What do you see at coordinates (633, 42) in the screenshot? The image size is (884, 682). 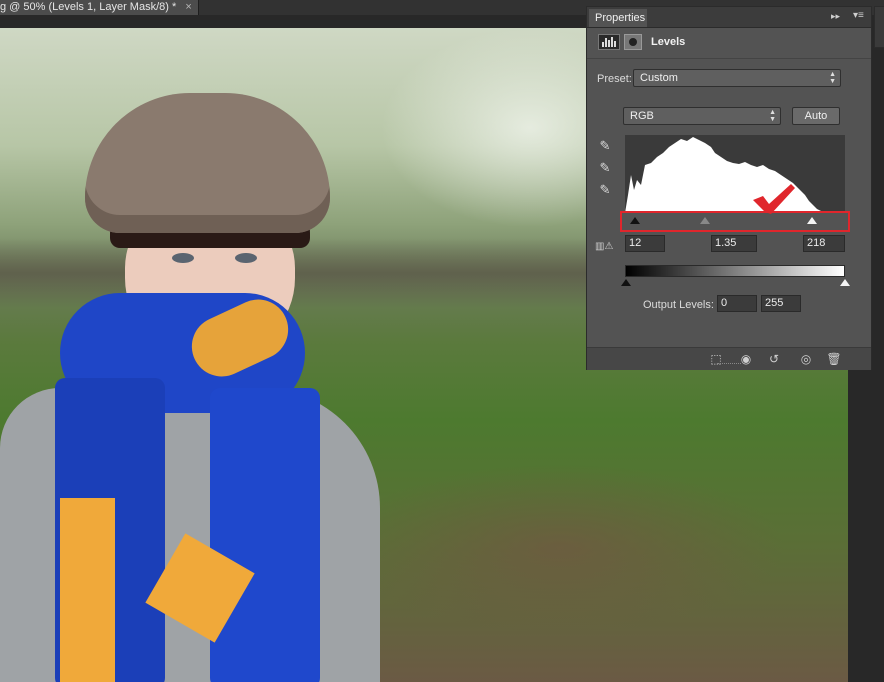 I see `layer-mask-icon` at bounding box center [633, 42].